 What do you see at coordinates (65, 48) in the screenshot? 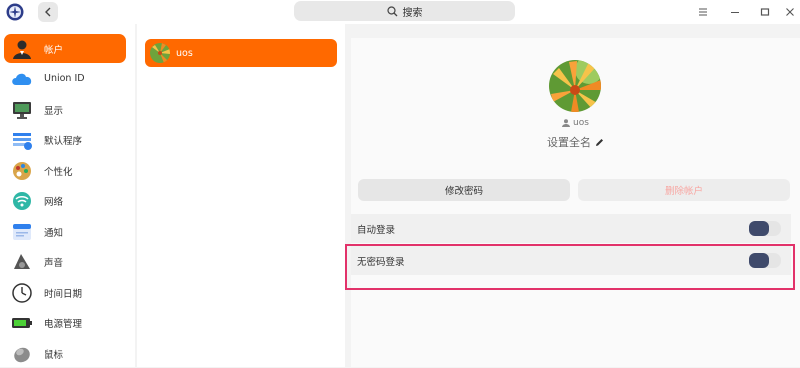
I see `sidebar-item-account: 帐户` at bounding box center [65, 48].